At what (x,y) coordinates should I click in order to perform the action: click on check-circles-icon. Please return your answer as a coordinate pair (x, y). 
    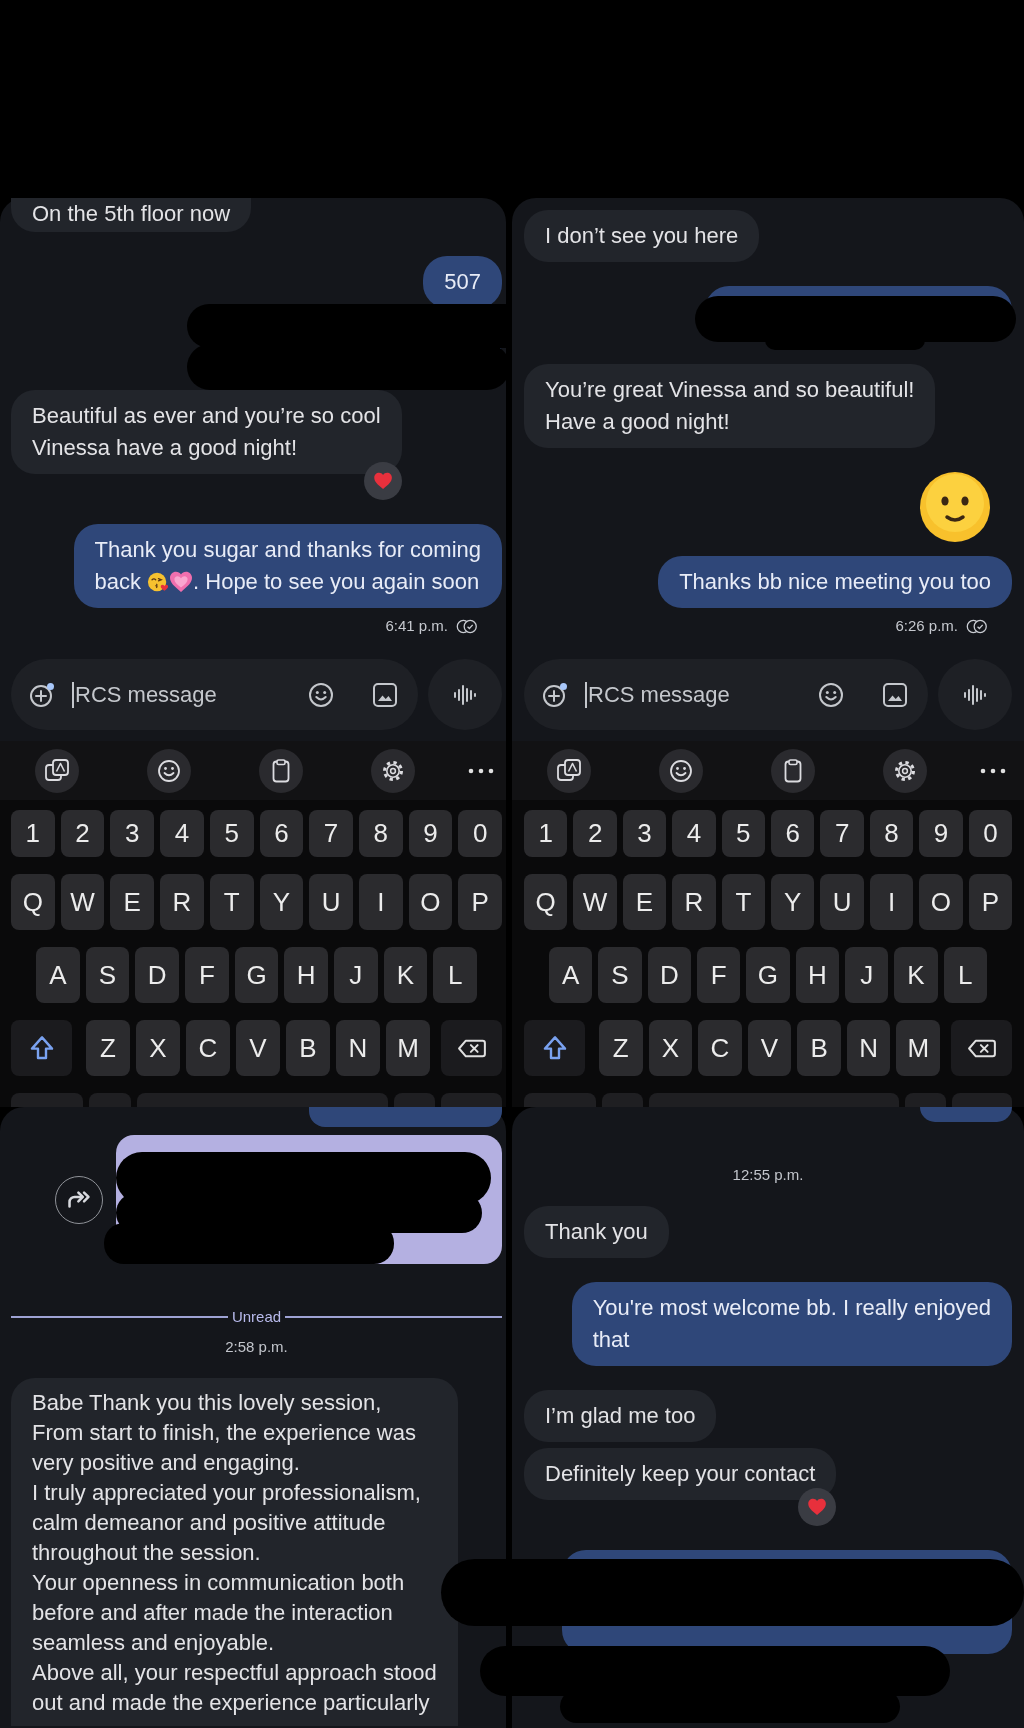
    Looking at the image, I should click on (467, 626).